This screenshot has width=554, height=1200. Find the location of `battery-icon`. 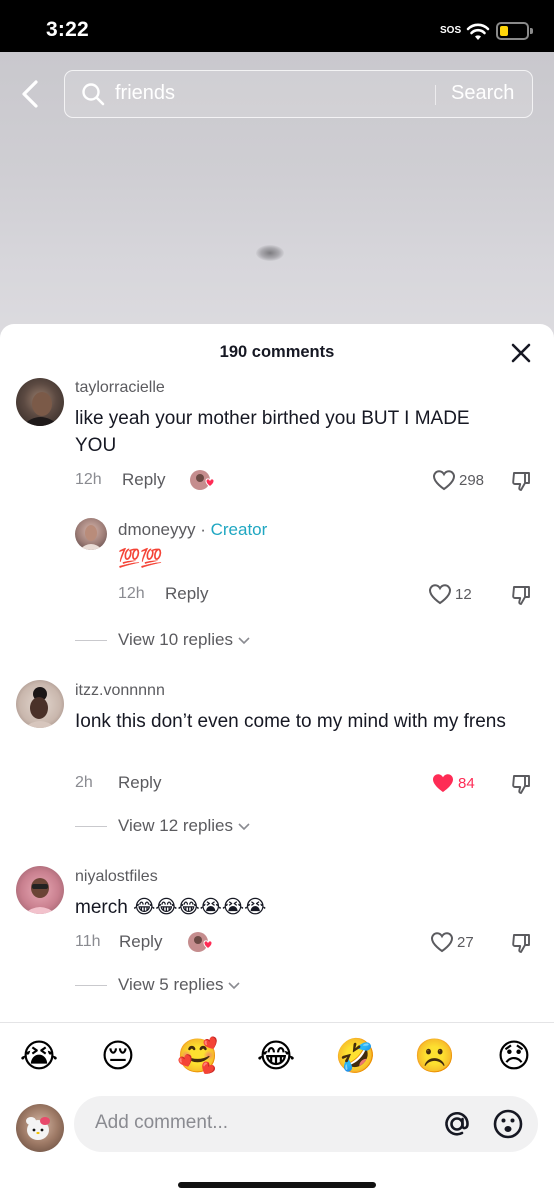

battery-icon is located at coordinates (512, 31).